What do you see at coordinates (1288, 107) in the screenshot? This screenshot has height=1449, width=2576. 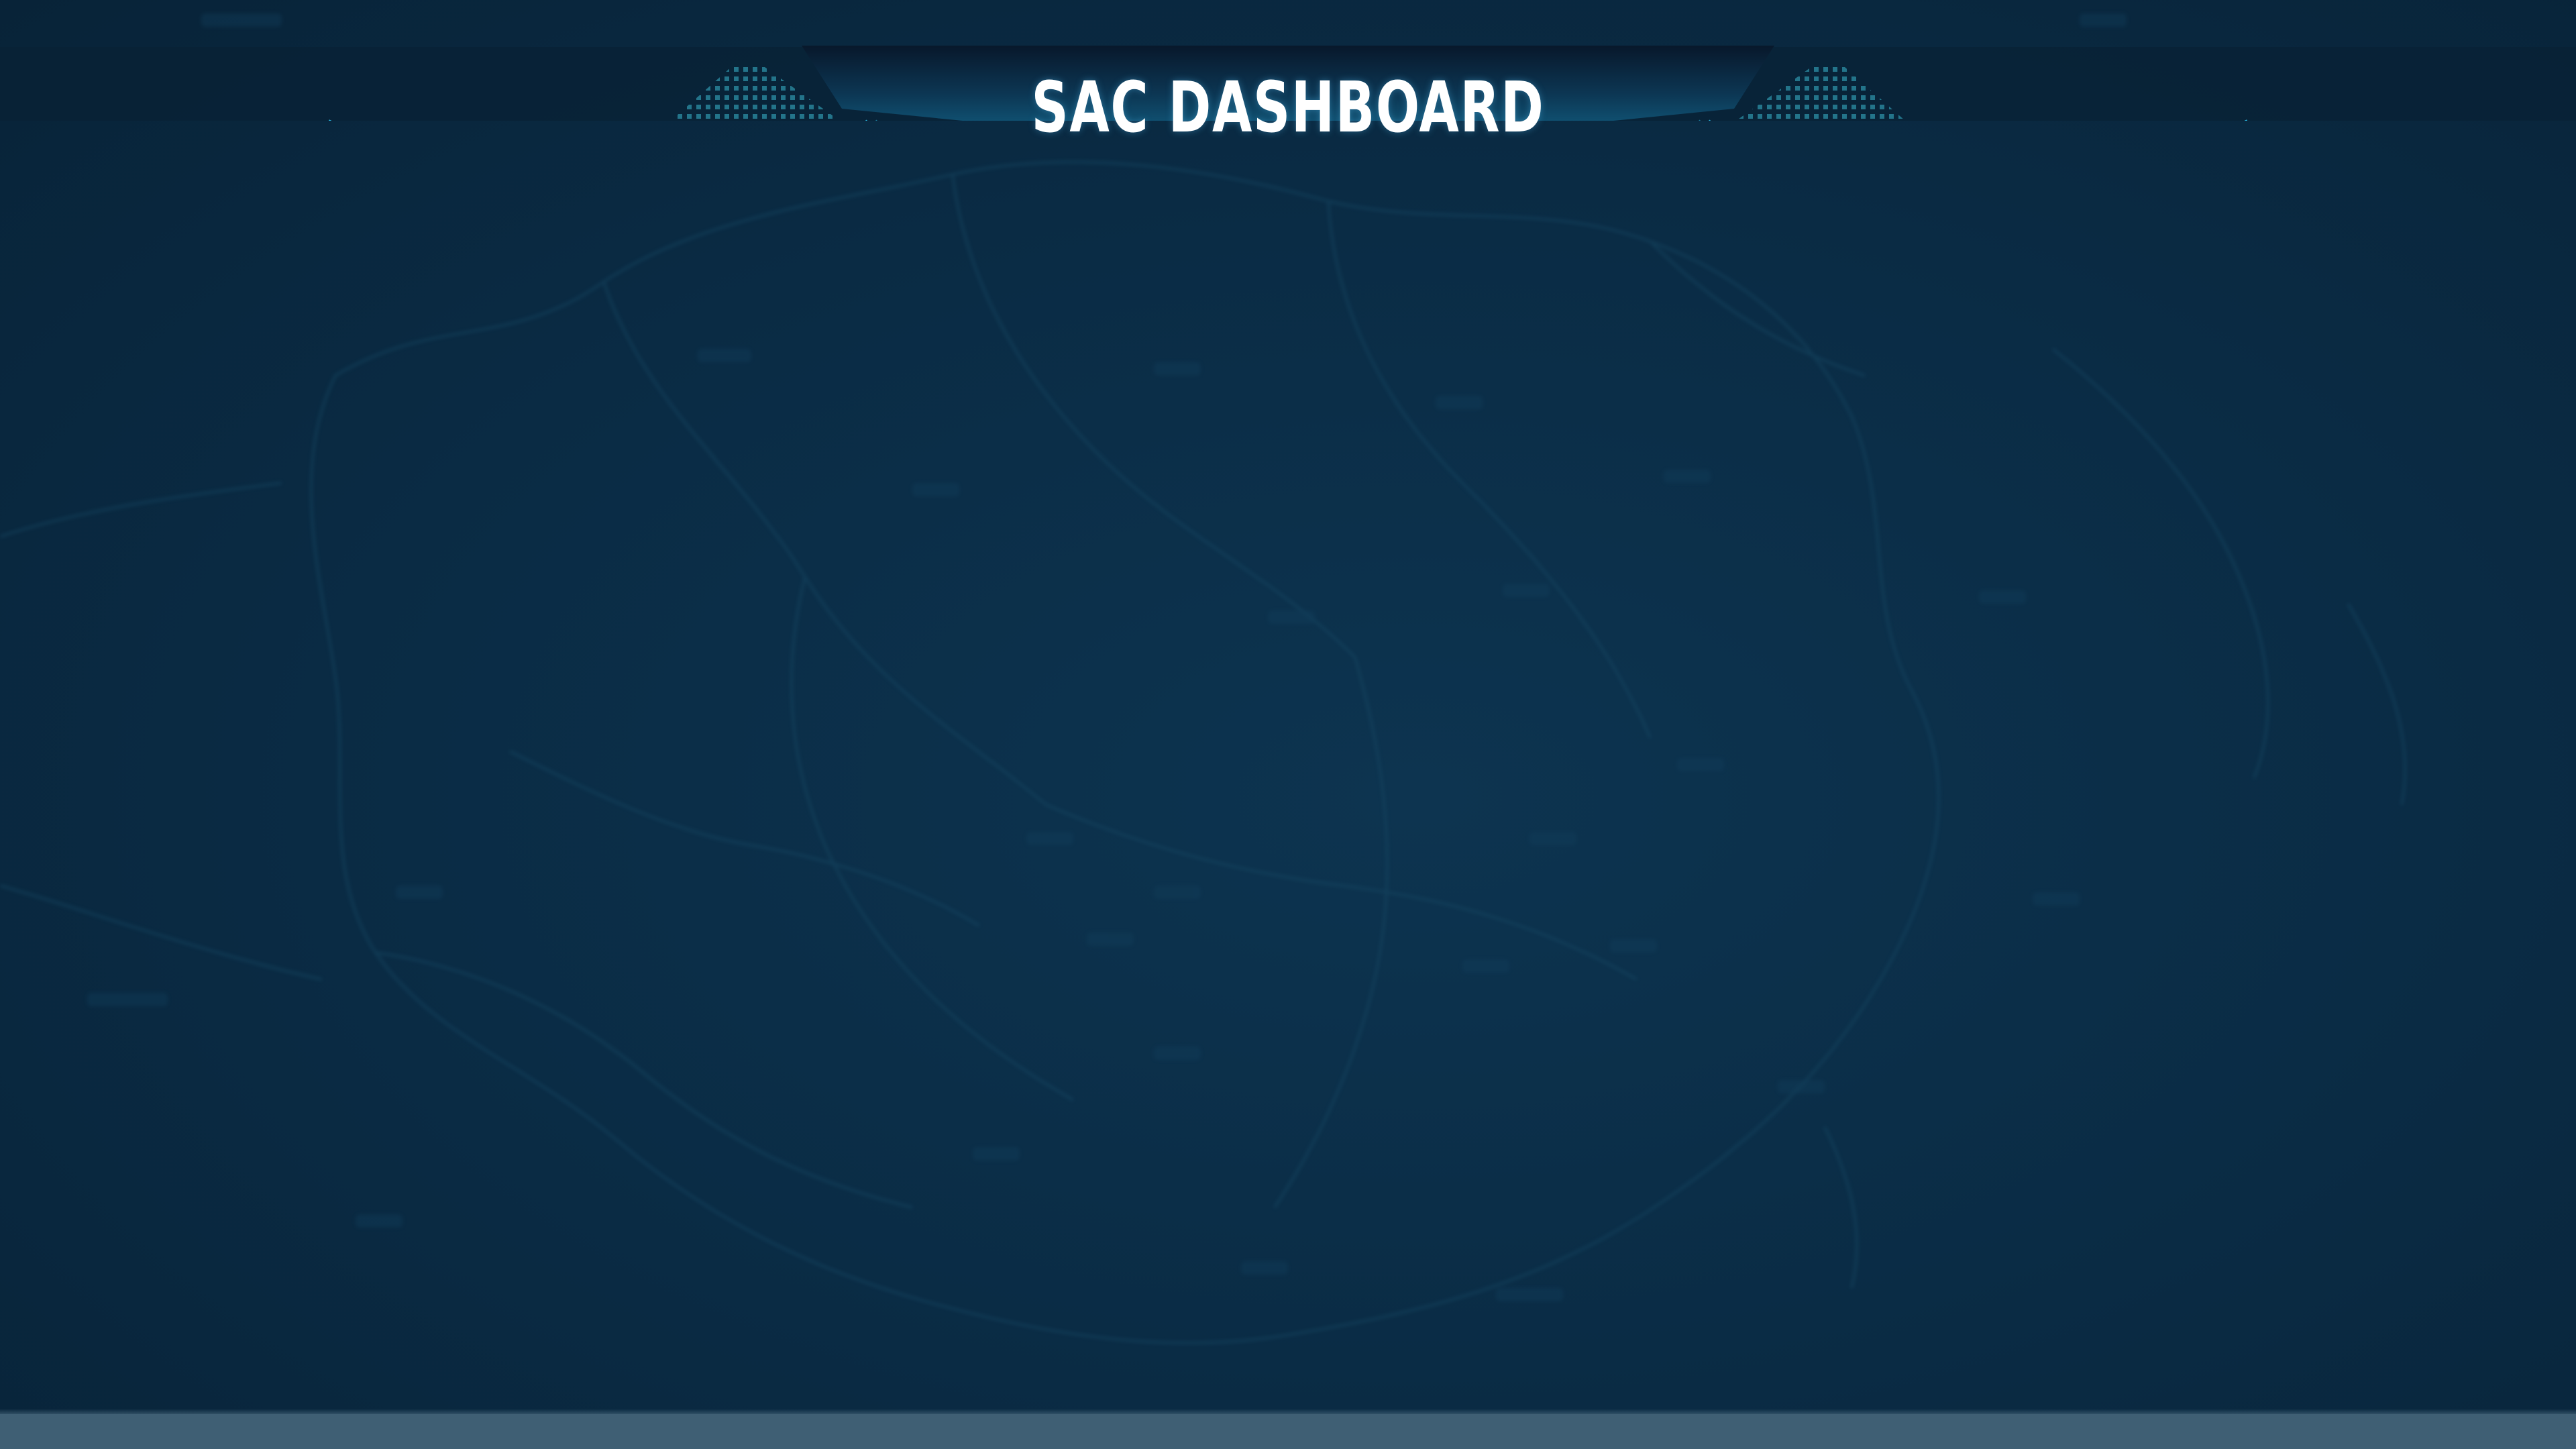 I see `page-title: SAC DASHBOARD` at bounding box center [1288, 107].